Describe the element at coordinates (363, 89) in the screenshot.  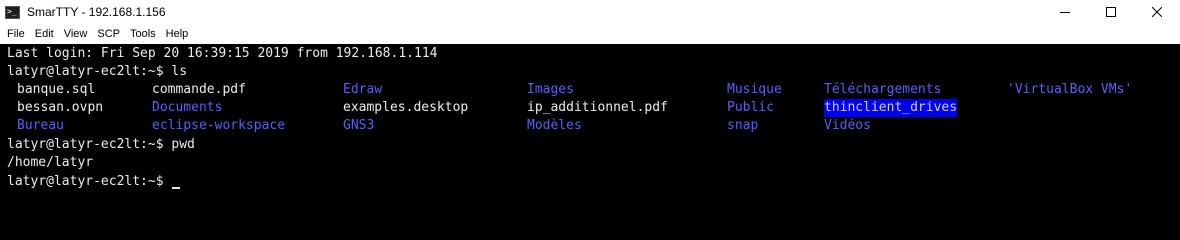
I see `directory-entry: Edraw` at that location.